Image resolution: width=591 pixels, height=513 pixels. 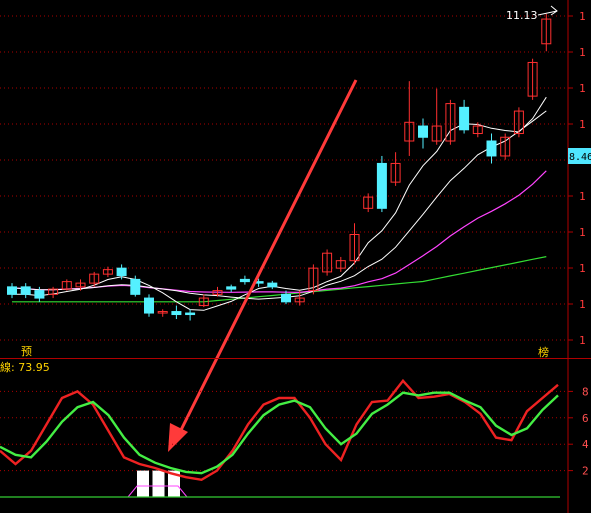 What do you see at coordinates (577, 178) in the screenshot?
I see `price-axis-ticks: 1111111111` at bounding box center [577, 178].